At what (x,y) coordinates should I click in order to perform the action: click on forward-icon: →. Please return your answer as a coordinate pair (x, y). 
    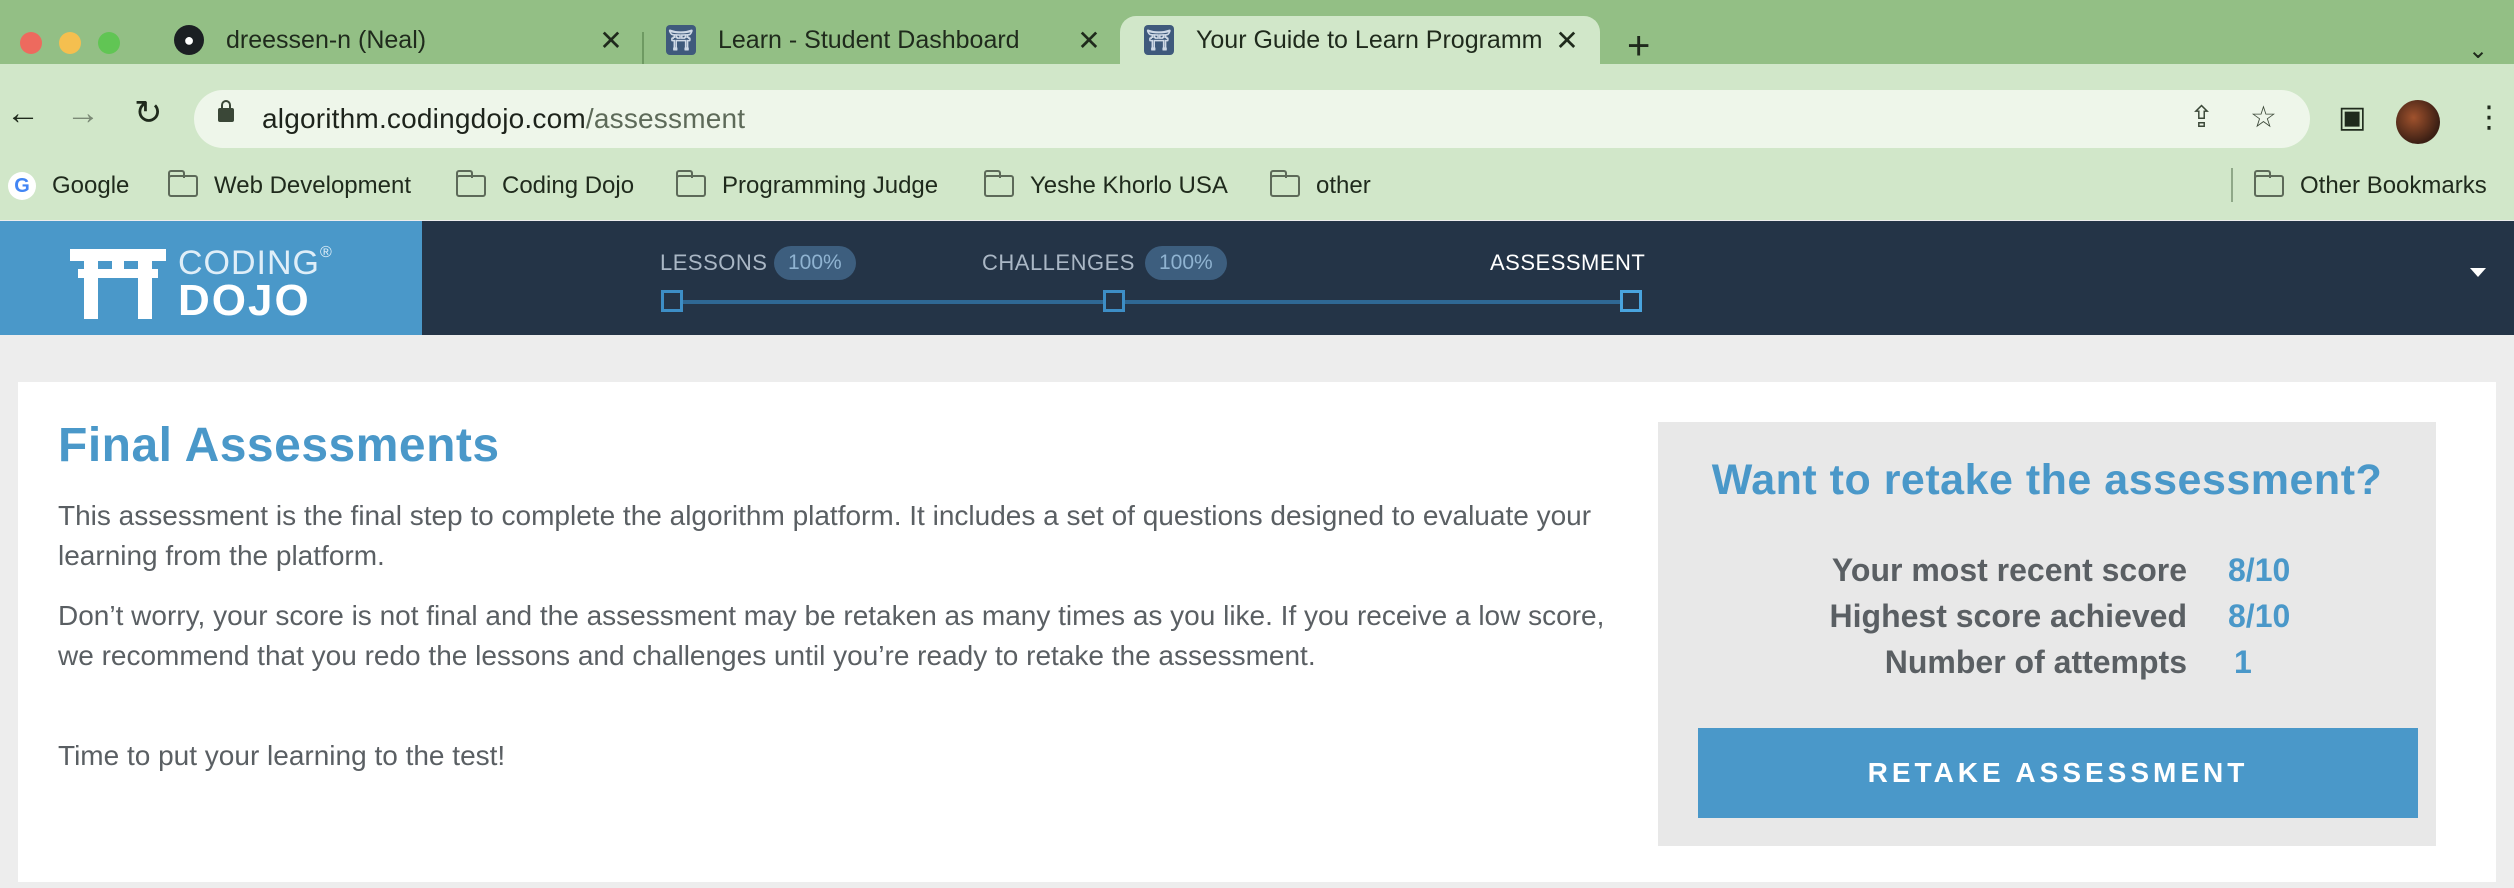
    Looking at the image, I should click on (83, 113).